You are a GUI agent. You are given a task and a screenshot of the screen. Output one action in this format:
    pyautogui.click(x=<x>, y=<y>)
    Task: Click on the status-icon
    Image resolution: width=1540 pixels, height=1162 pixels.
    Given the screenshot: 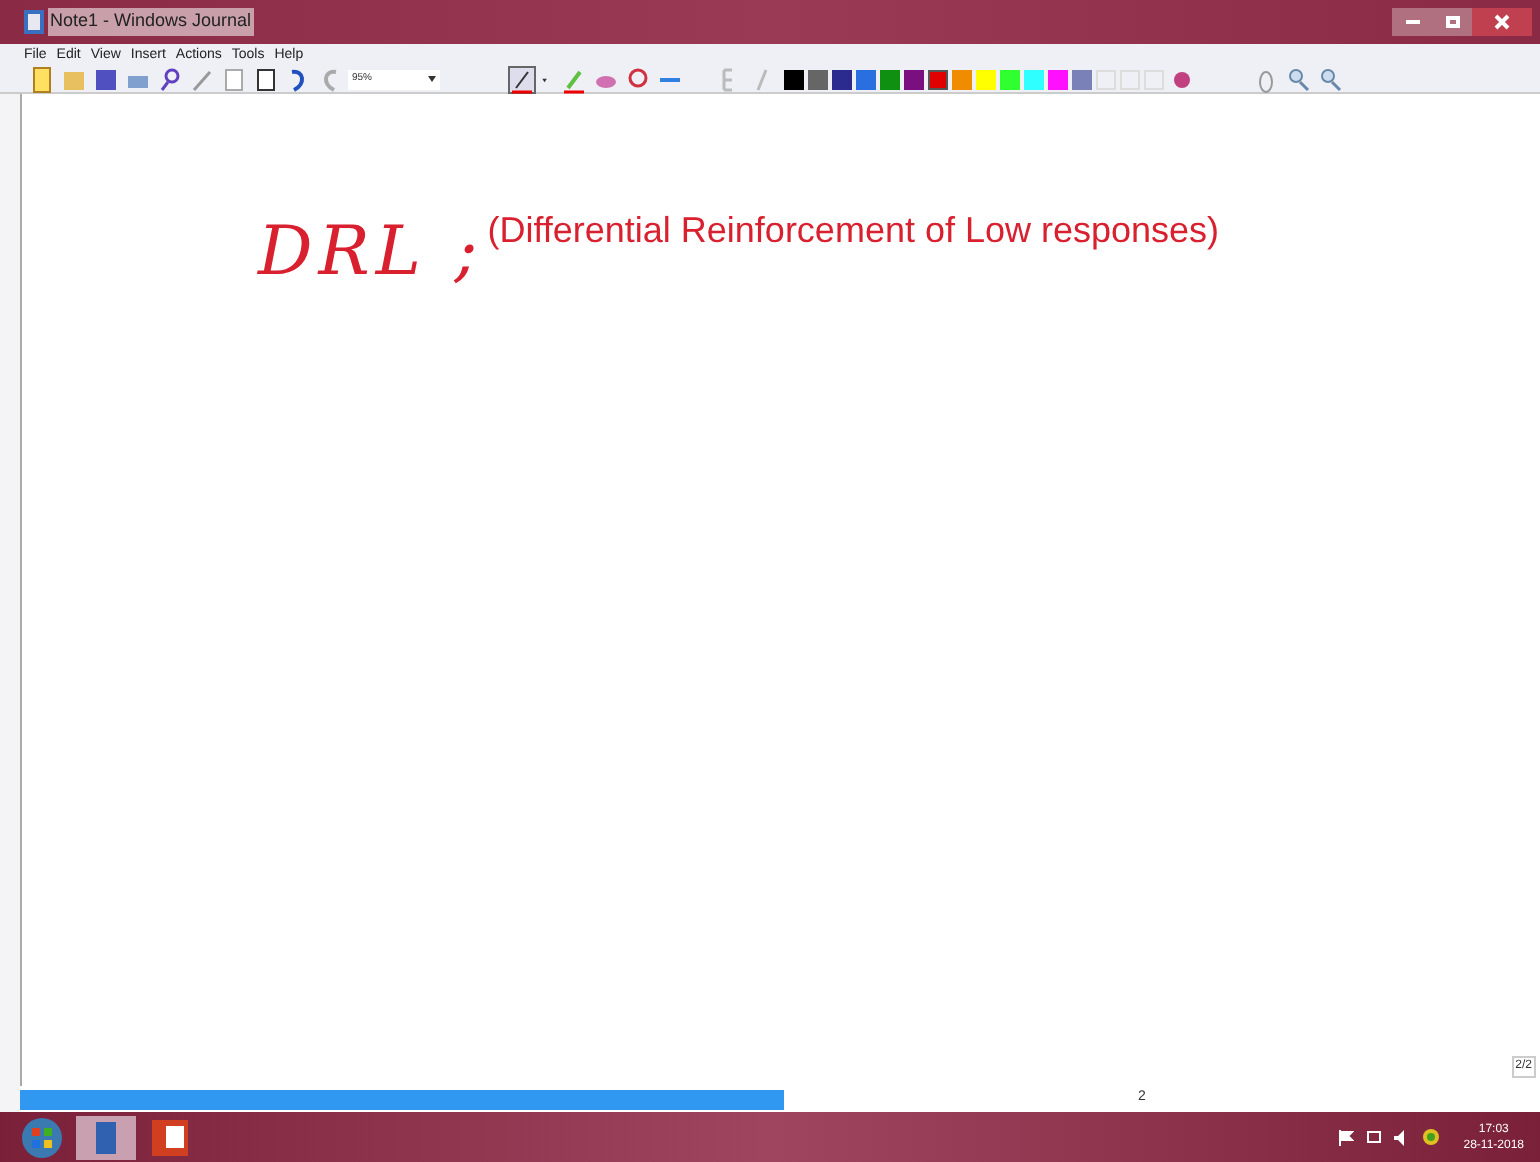 What is the action you would take?
    pyautogui.click(x=1430, y=1137)
    